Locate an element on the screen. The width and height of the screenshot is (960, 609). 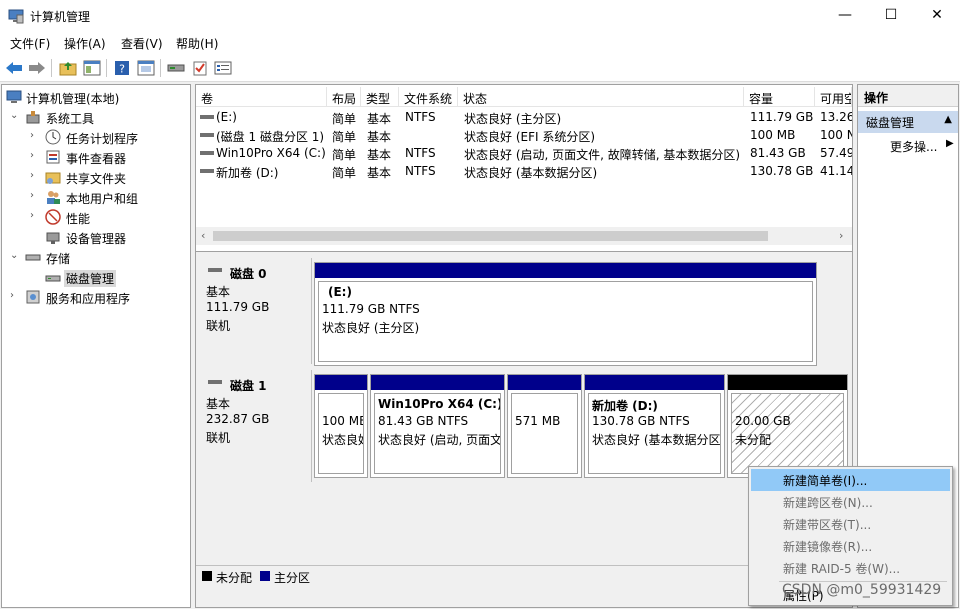
partition-efi: 100 MB 状态良好 is located at coordinates (341, 426).